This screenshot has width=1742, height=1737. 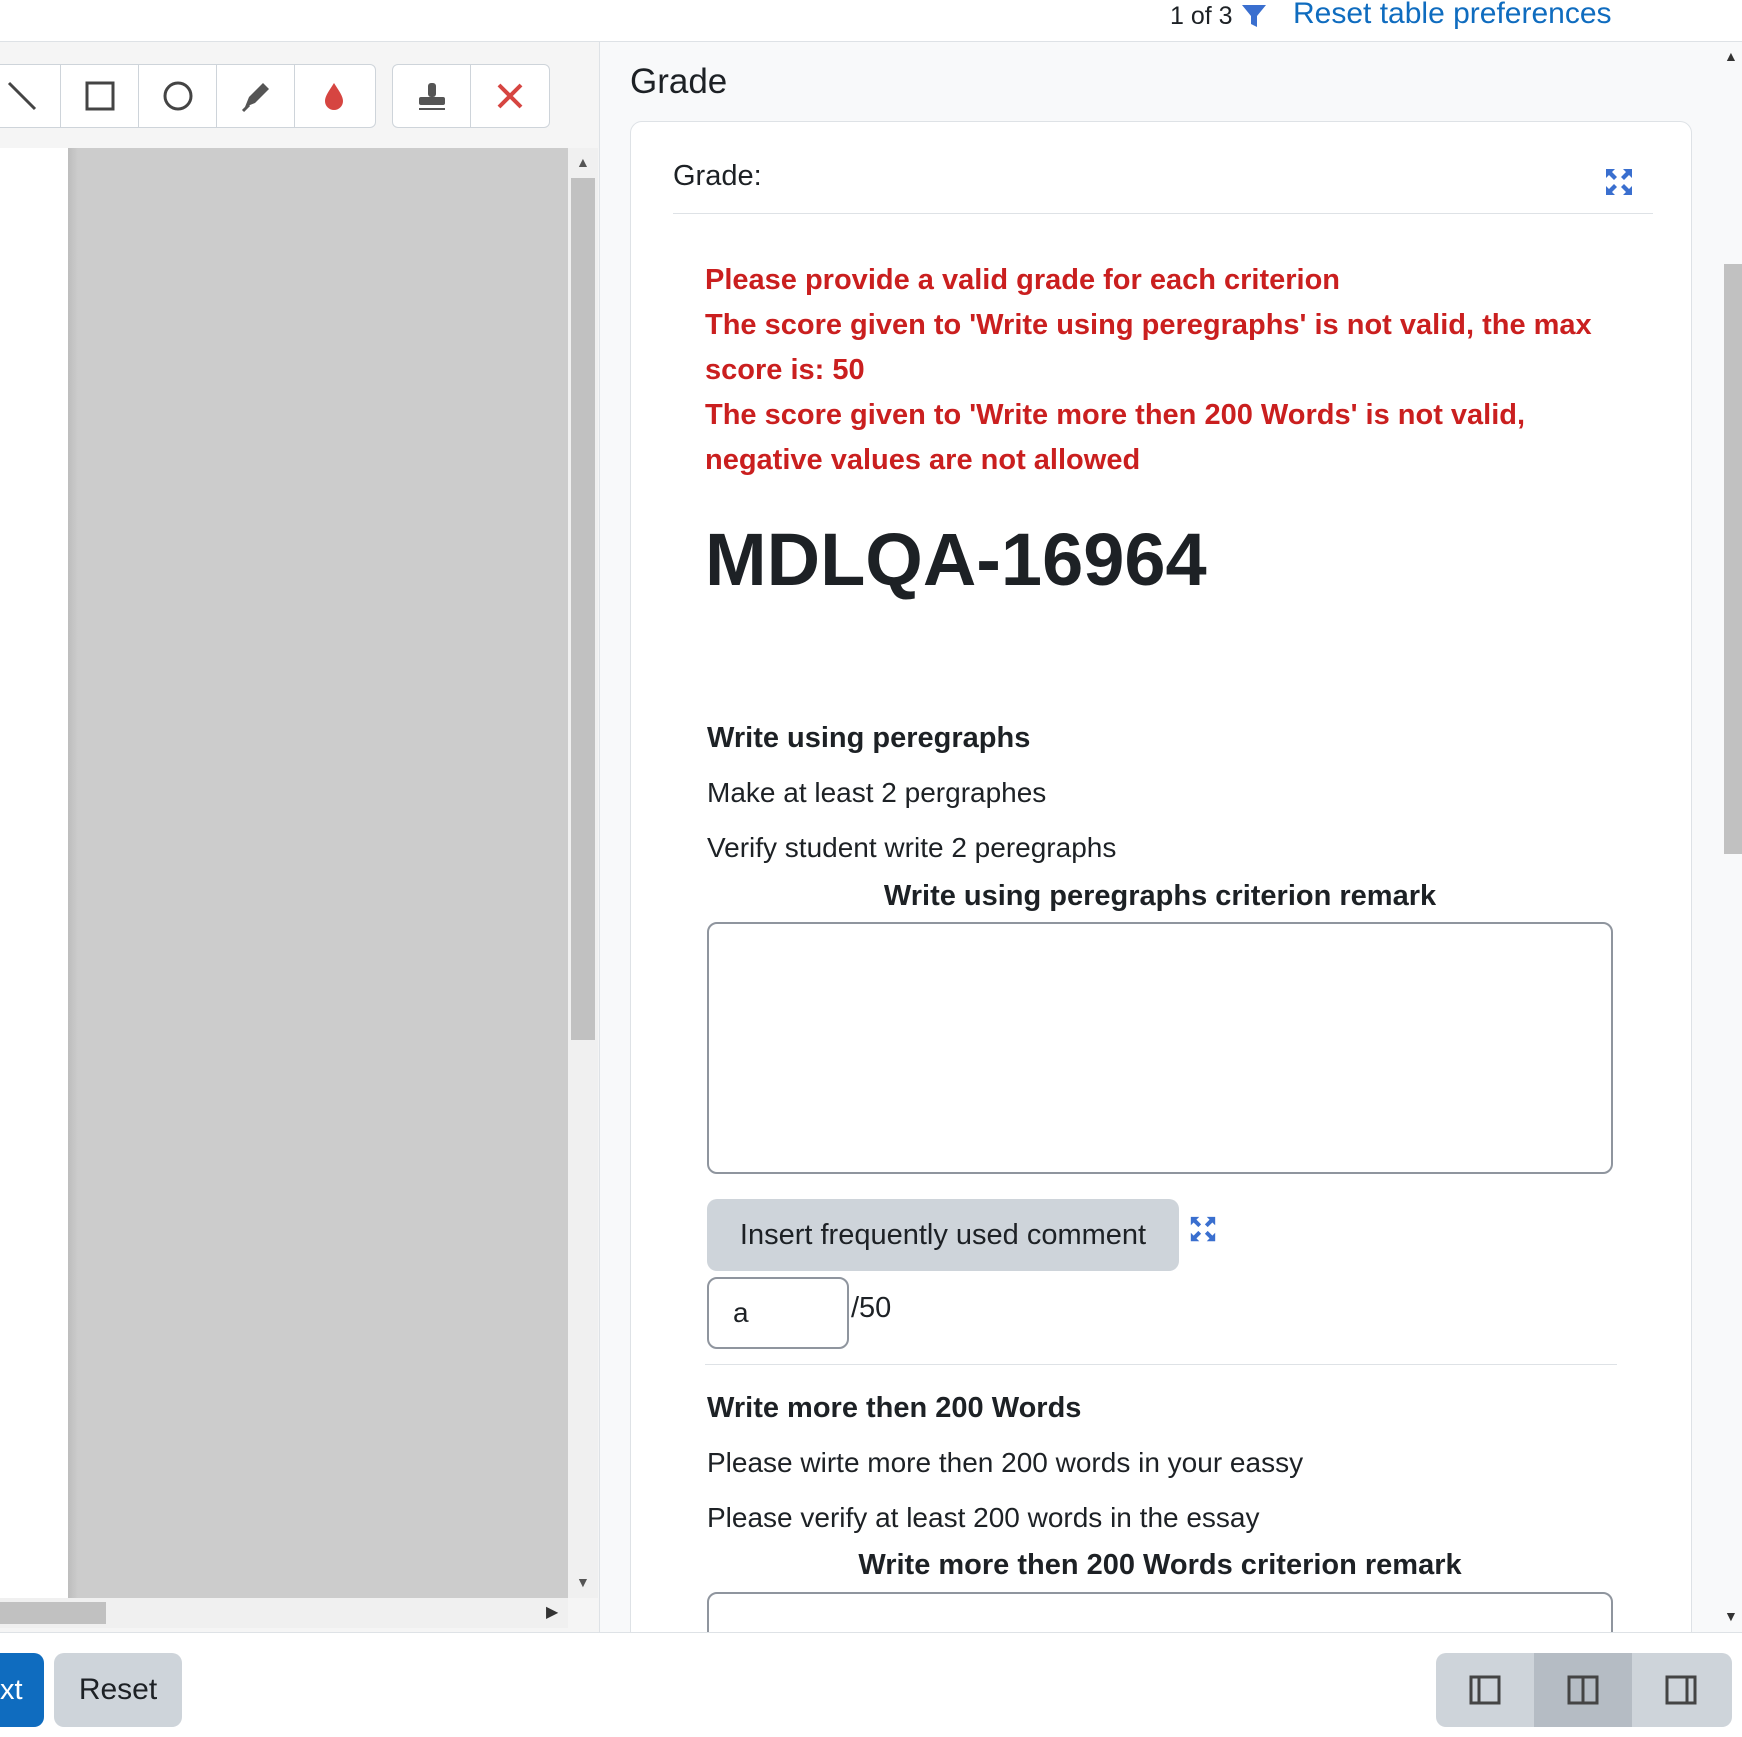 I want to click on layout-toggle-group, so click(x=1584, y=1690).